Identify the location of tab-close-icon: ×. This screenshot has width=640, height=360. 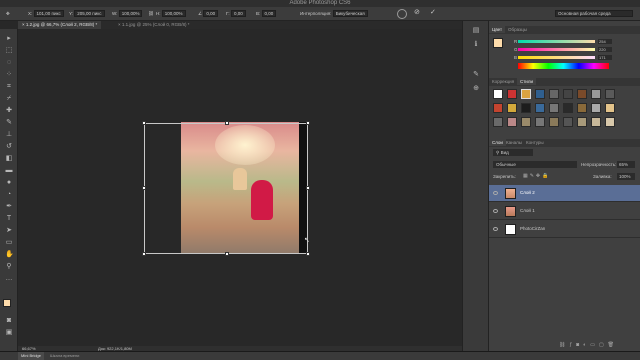
(23, 24).